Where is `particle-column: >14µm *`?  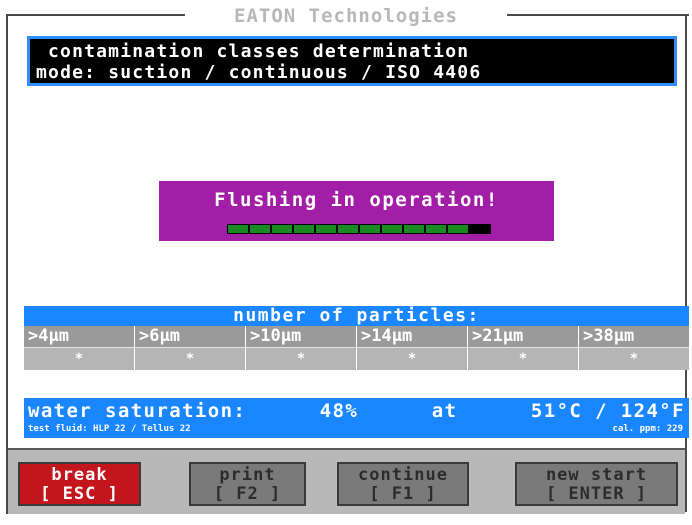
particle-column: >14µm * is located at coordinates (412, 348).